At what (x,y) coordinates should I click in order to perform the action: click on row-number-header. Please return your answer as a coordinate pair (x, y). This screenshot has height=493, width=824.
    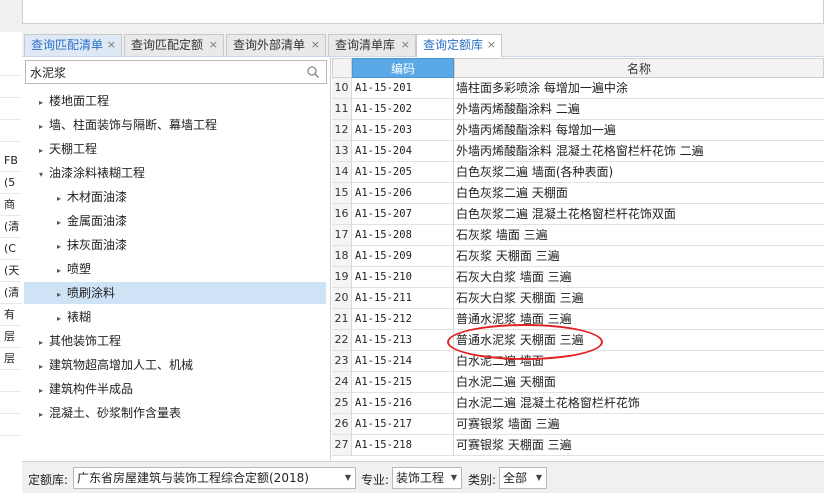
    Looking at the image, I should click on (342, 68).